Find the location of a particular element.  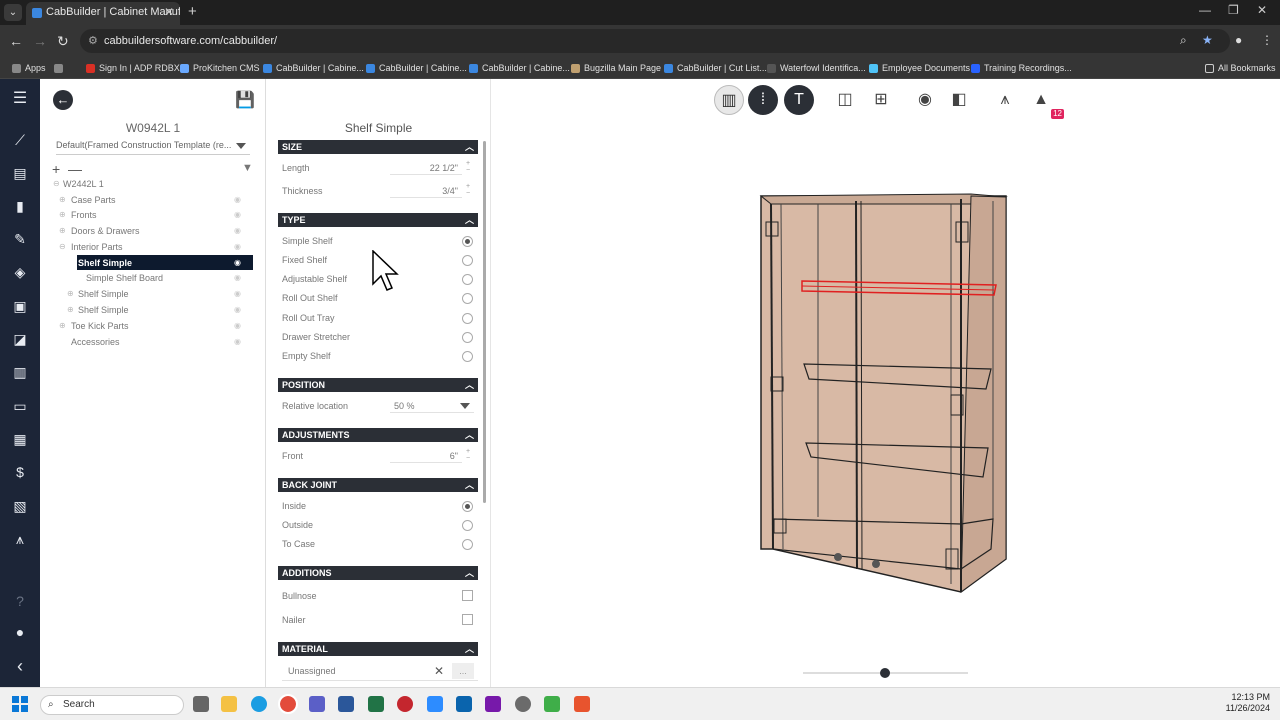

type-option-simple-shelf: Simple Shelf is located at coordinates (379, 241).